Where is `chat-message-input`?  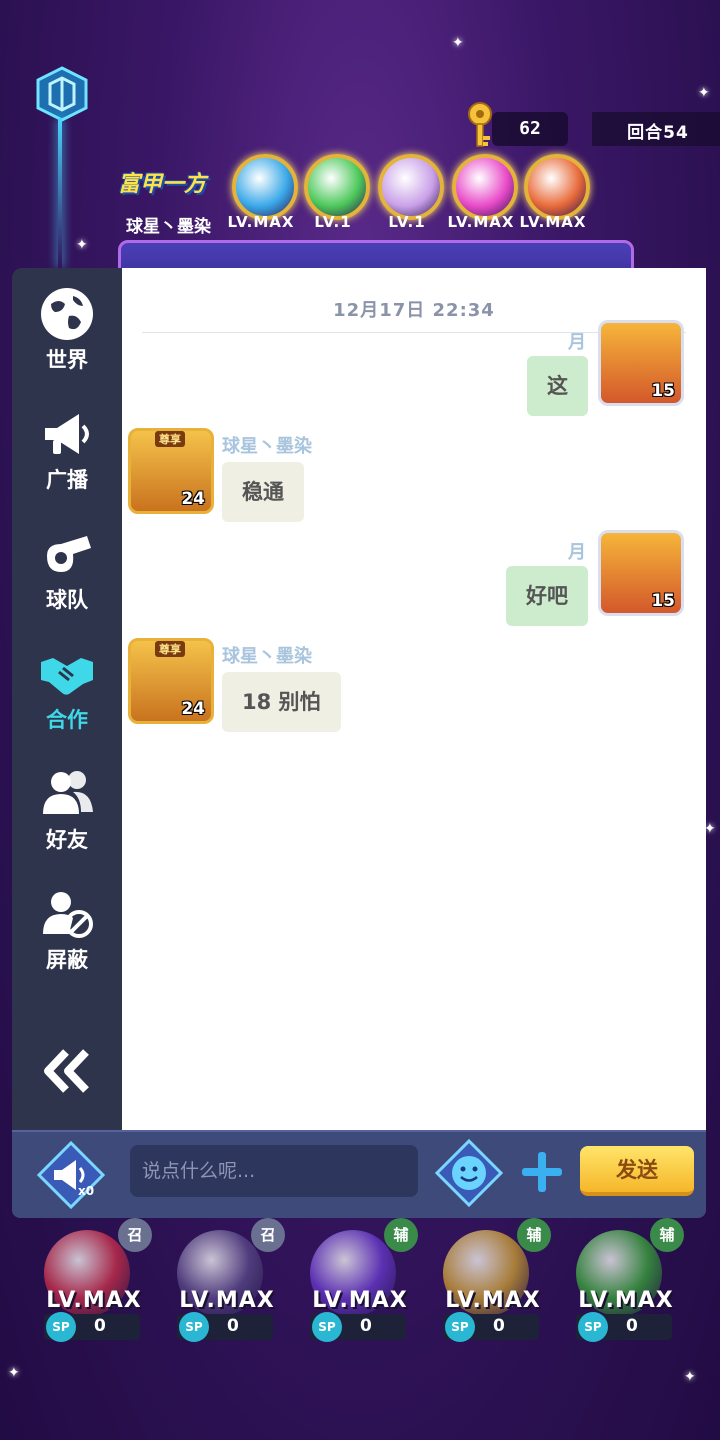 chat-message-input is located at coordinates (274, 1171).